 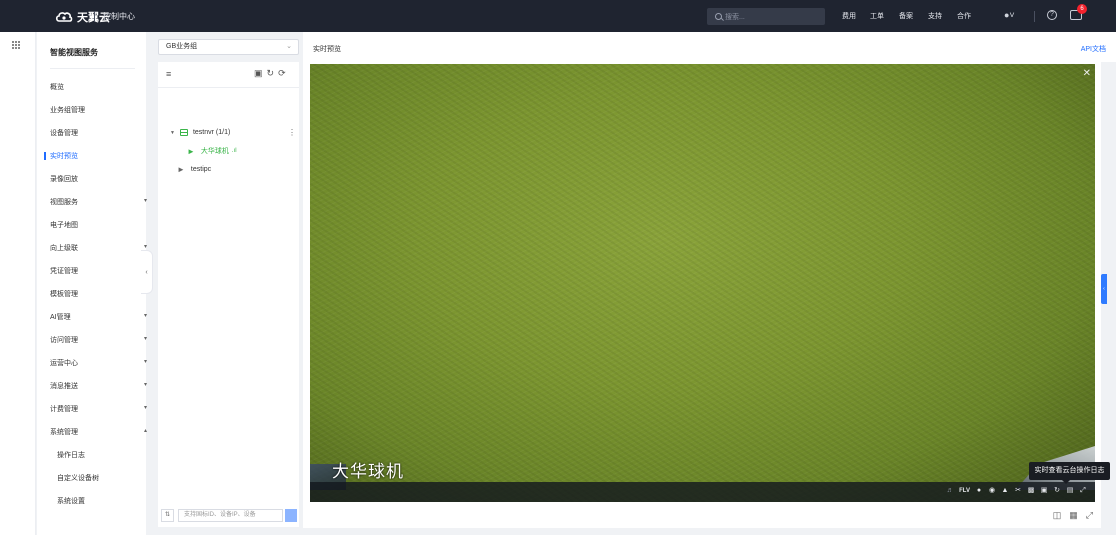 I want to click on device-search-button, so click(x=291, y=515).